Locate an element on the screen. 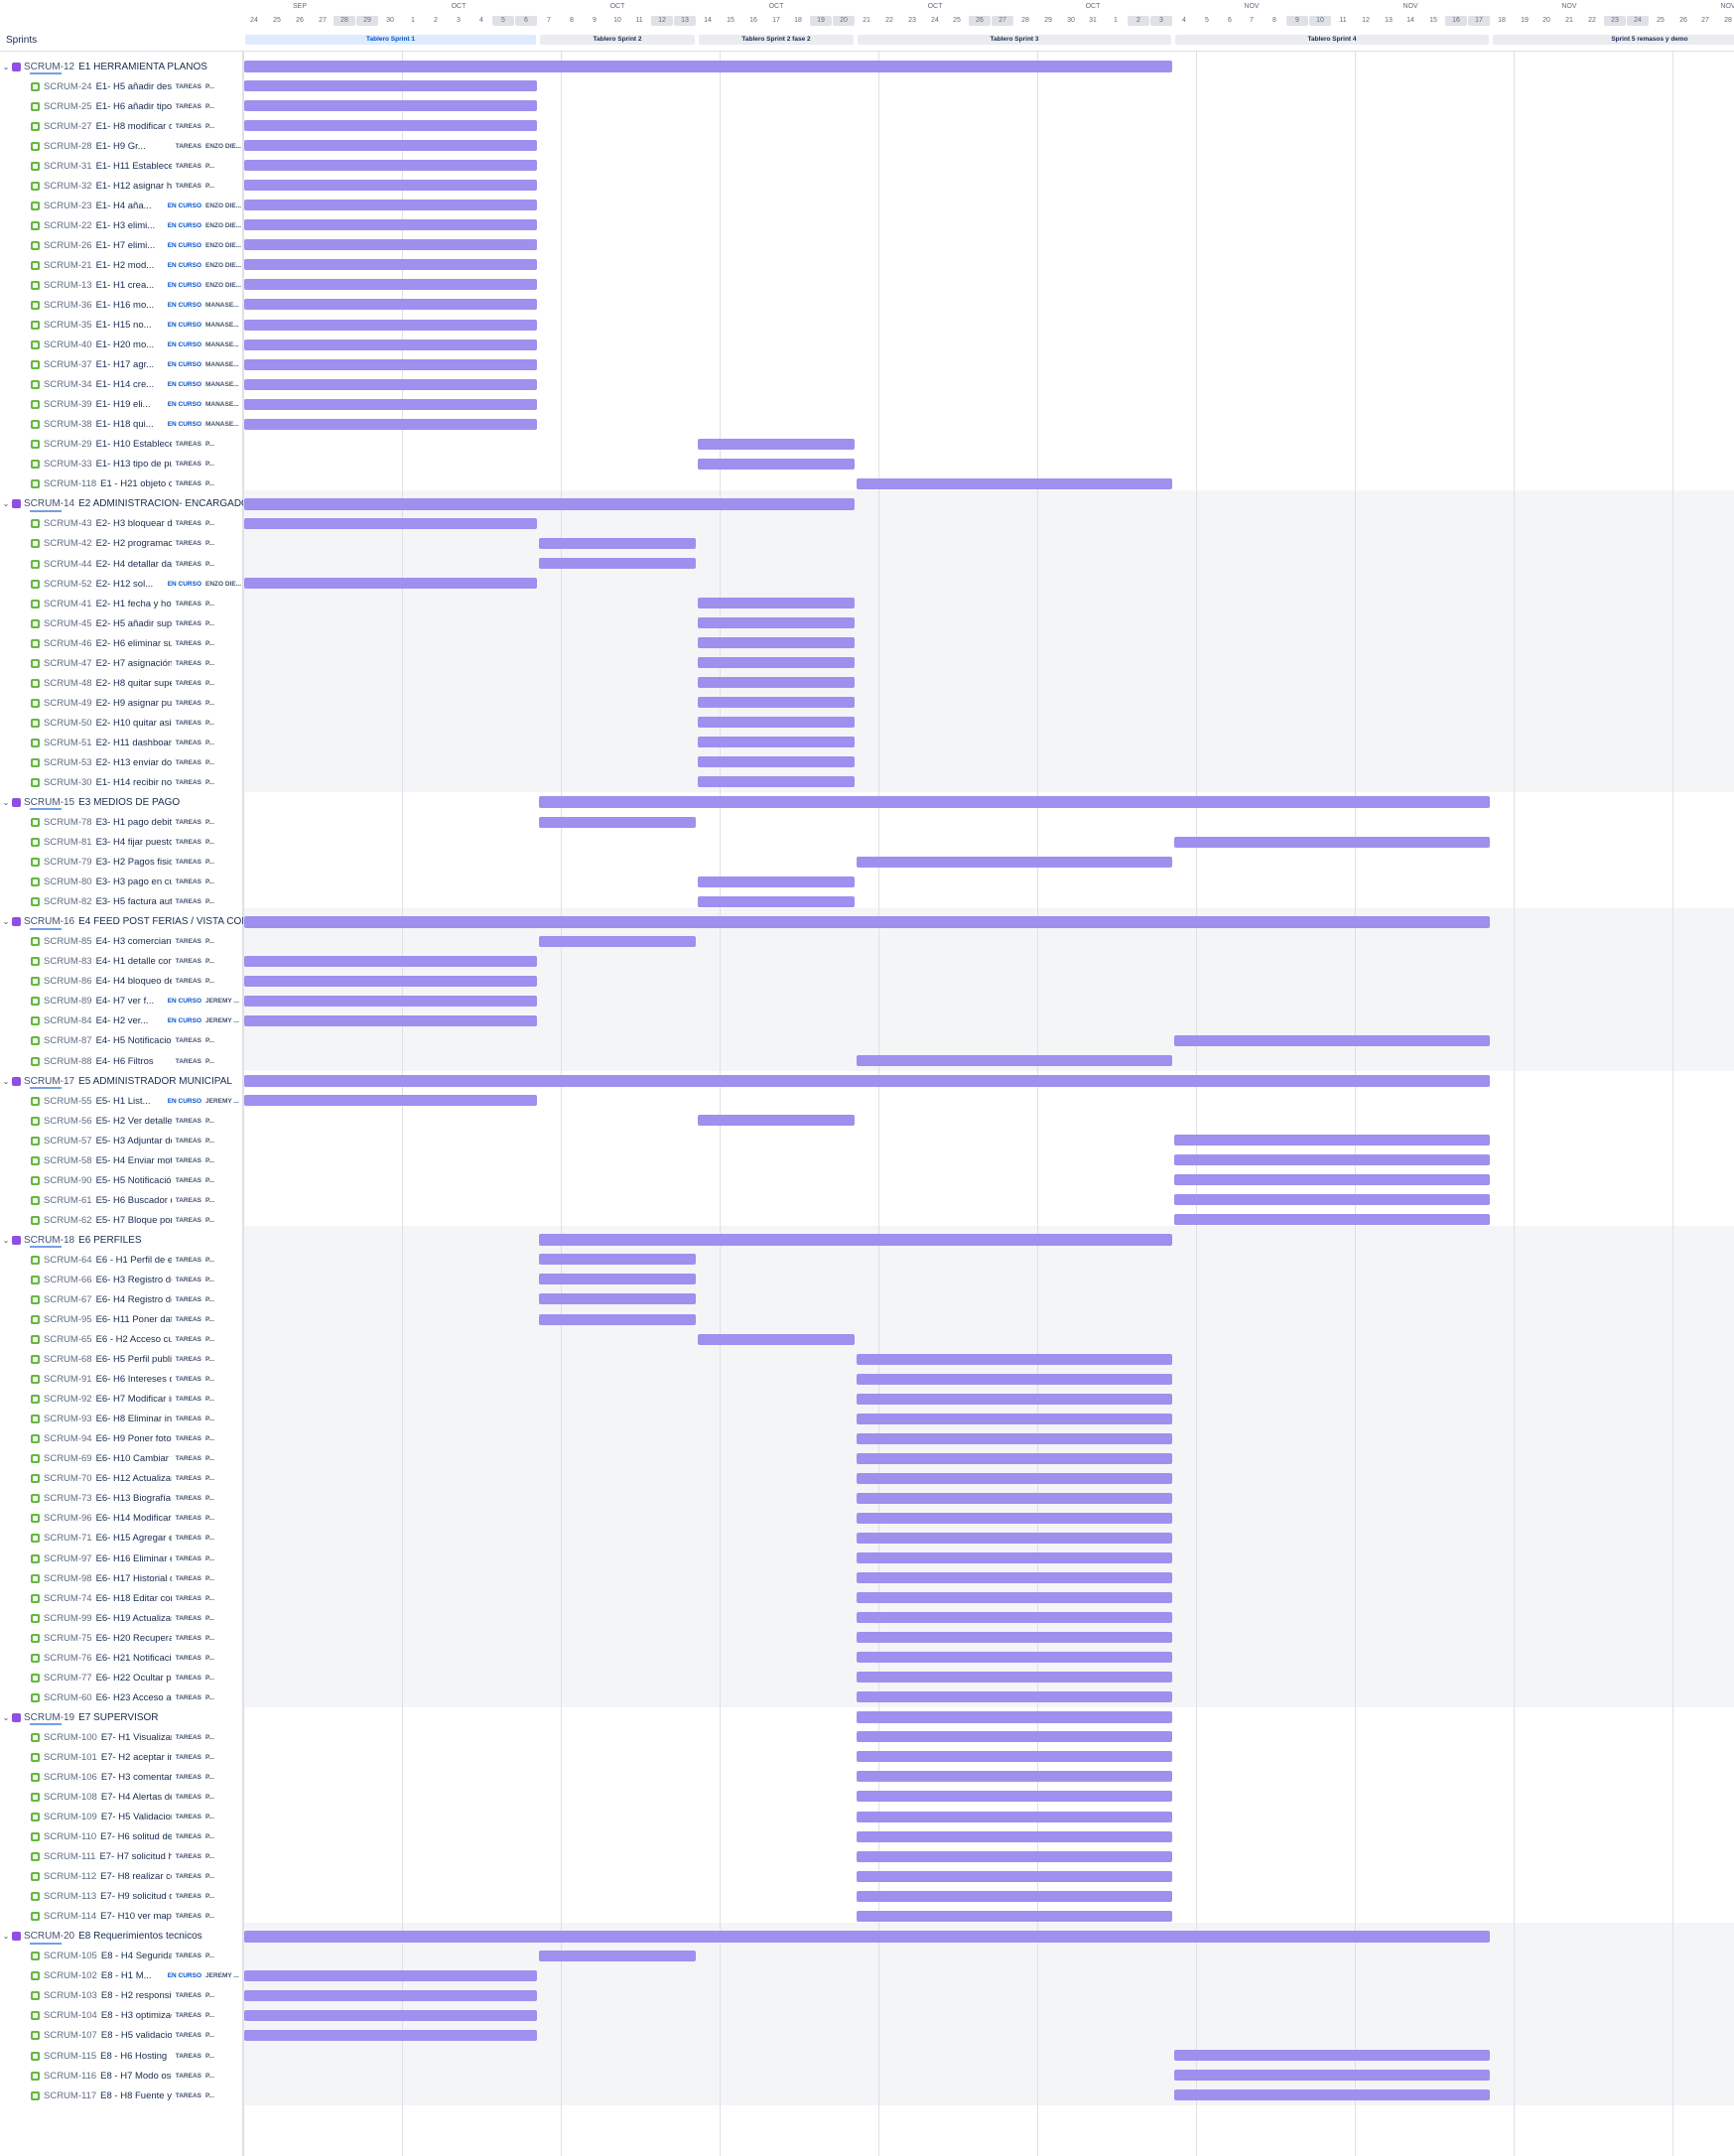  sprint-label: Tablero Sprint 1 is located at coordinates (391, 40).